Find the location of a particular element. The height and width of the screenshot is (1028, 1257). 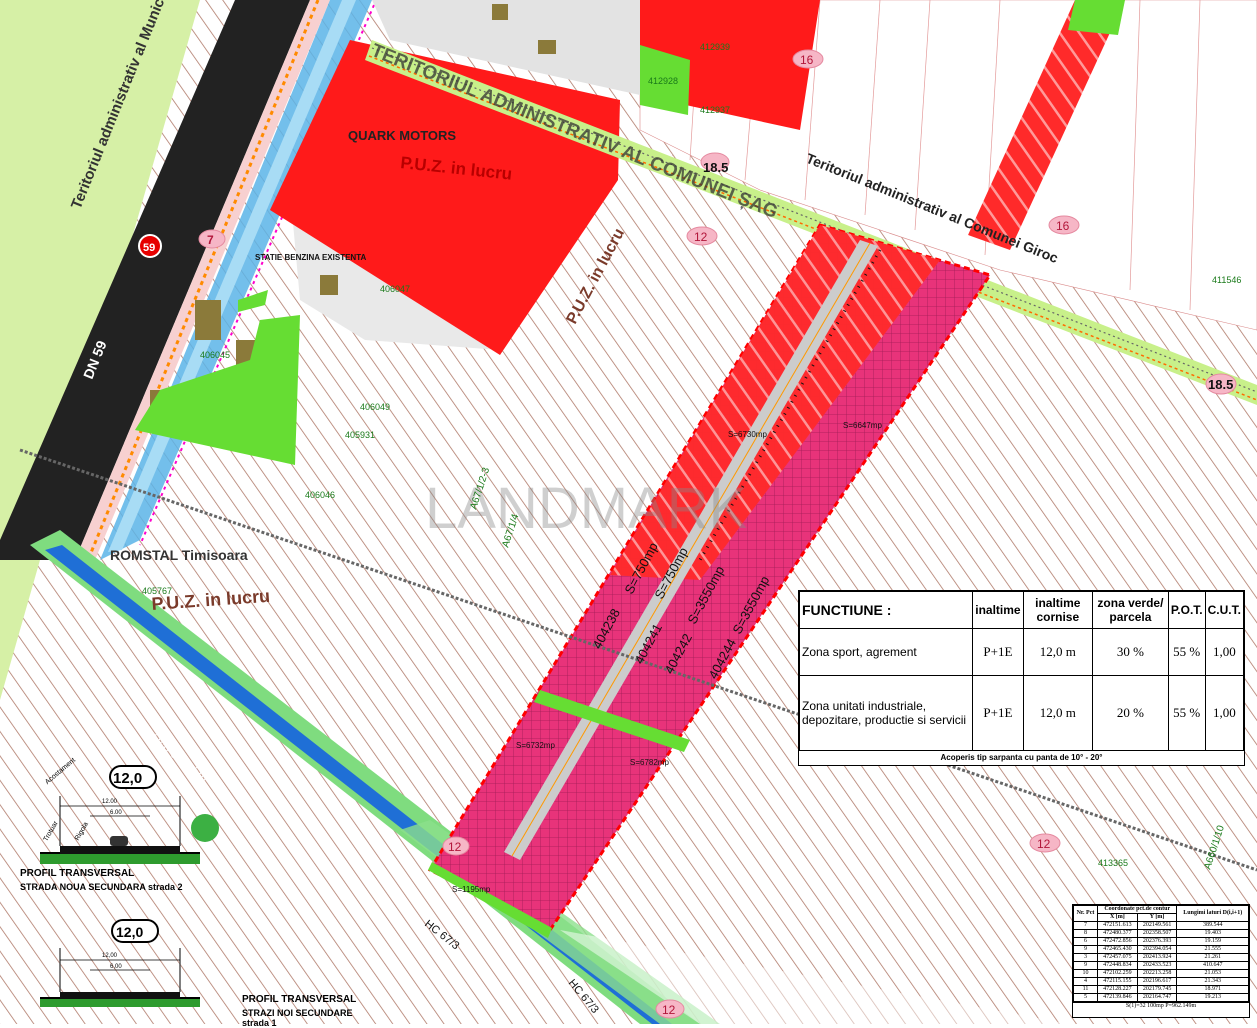

label-route-59: 59 is located at coordinates (149, 248).